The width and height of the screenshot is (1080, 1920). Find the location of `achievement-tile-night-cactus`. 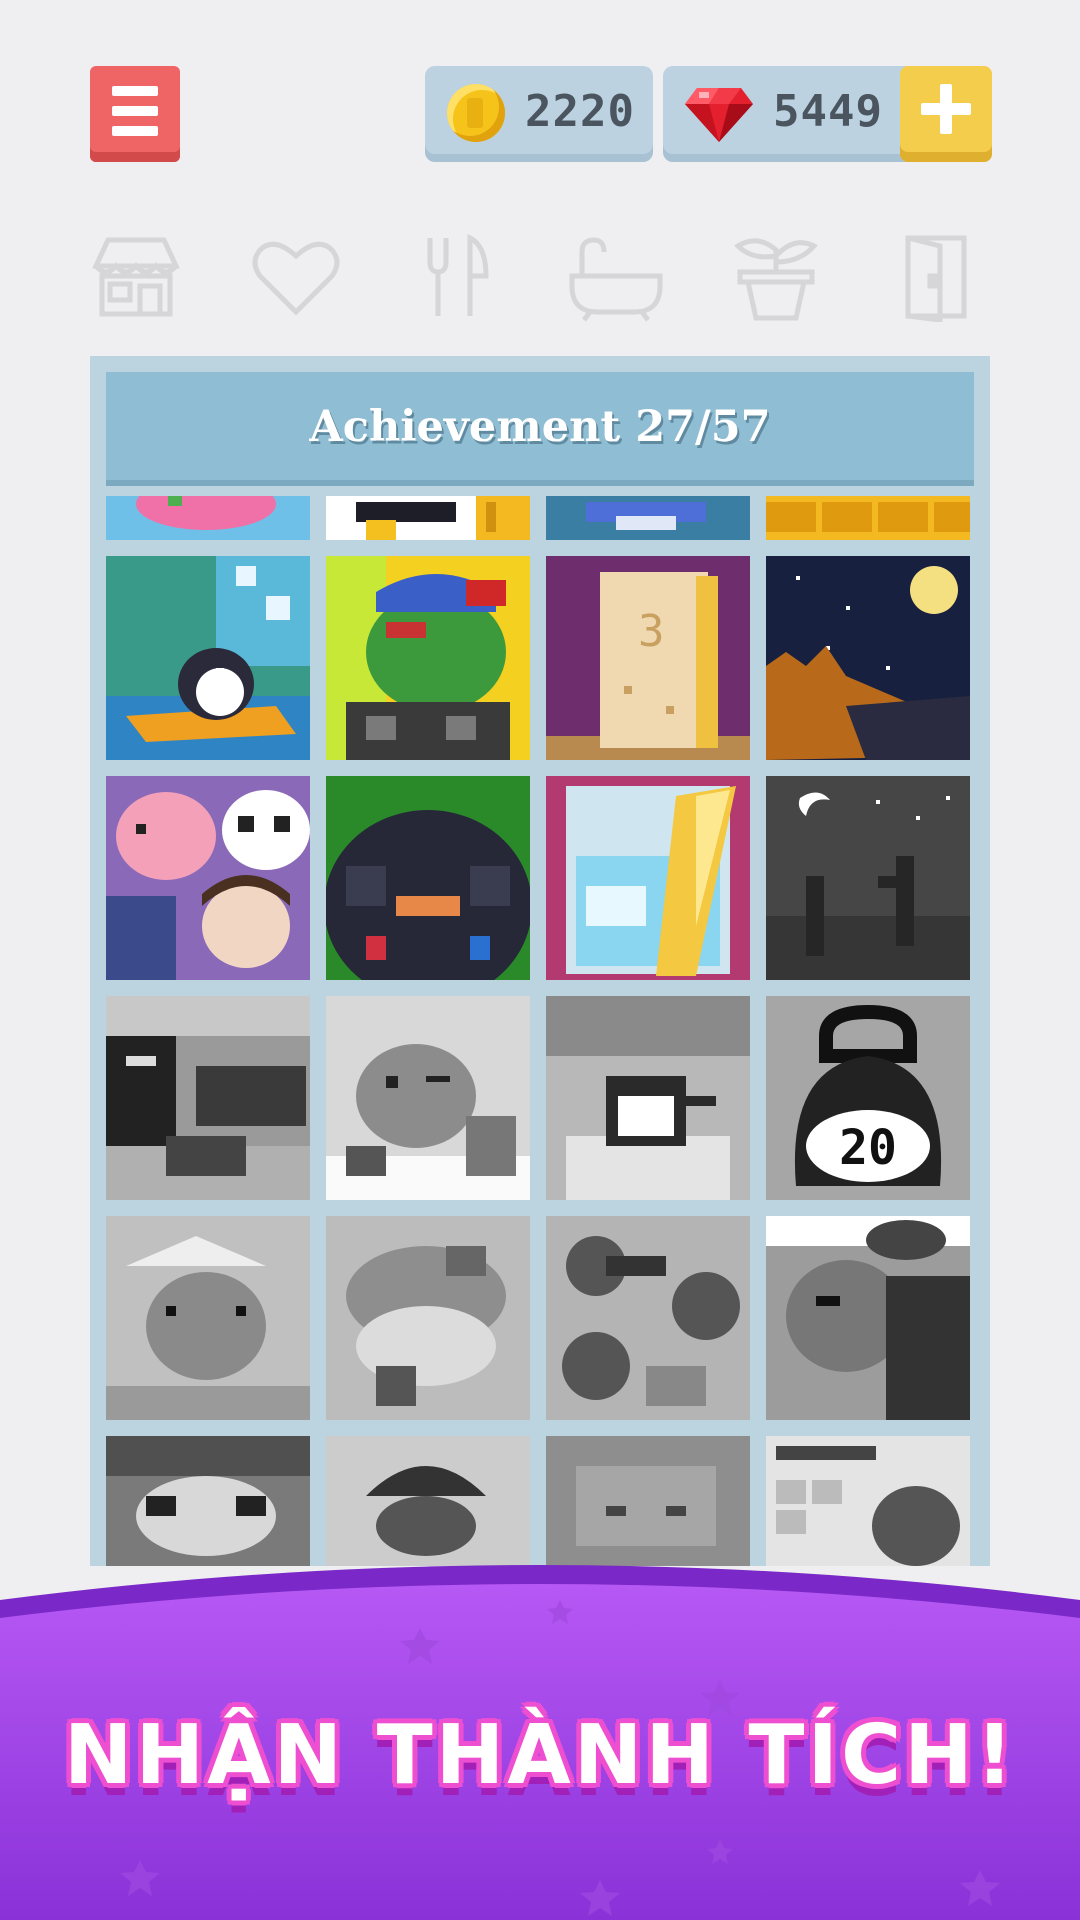

achievement-tile-night-cactus is located at coordinates (868, 878).